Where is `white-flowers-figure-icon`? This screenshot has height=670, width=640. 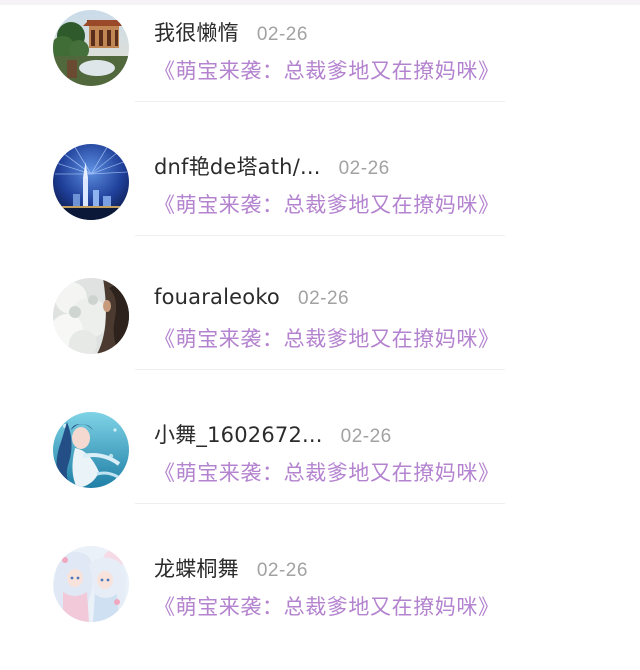 white-flowers-figure-icon is located at coordinates (91, 316).